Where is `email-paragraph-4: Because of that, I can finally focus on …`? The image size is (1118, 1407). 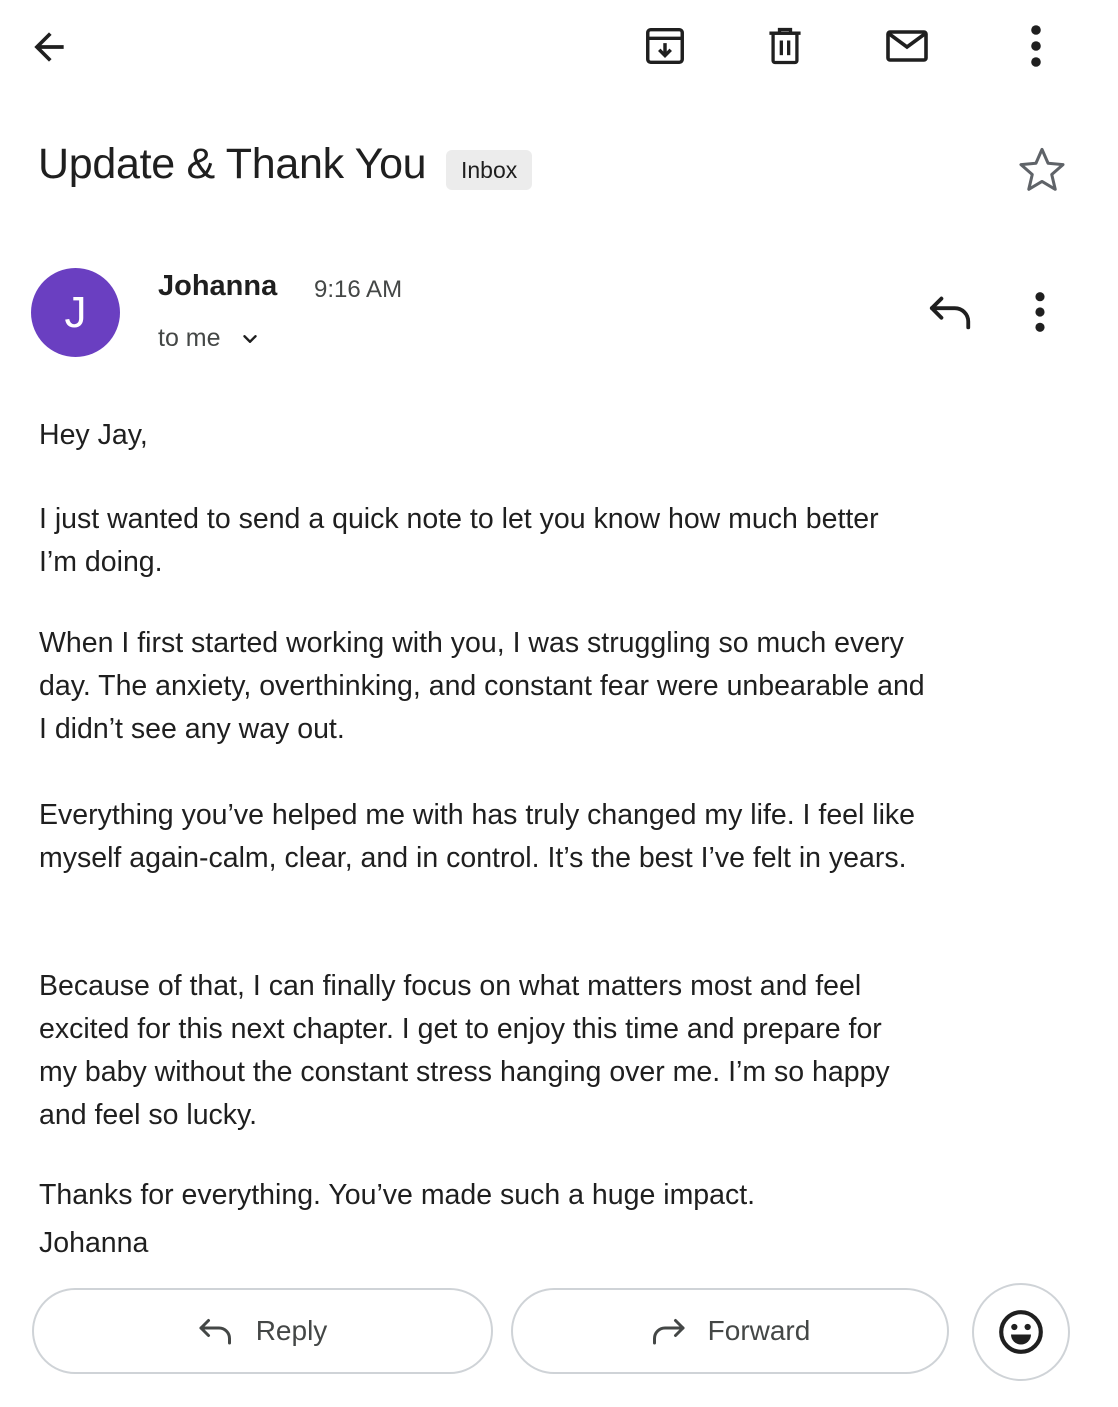
email-paragraph-4: Because of that, I can finally focus on … is located at coordinates (464, 1050).